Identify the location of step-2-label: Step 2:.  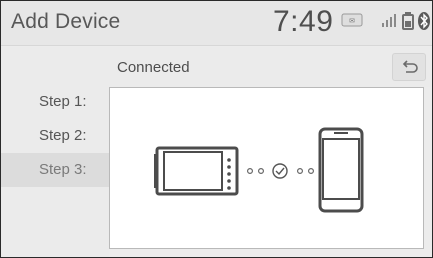
(63, 135).